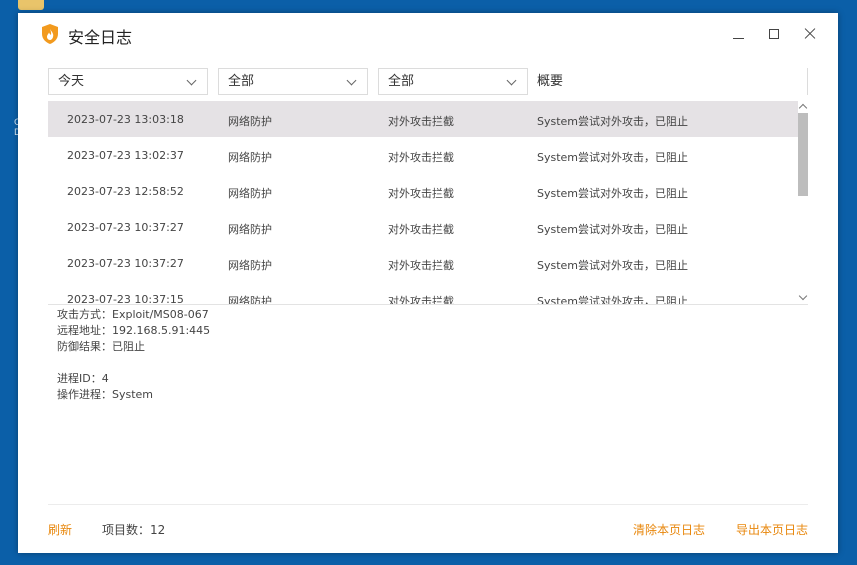 The height and width of the screenshot is (565, 857). I want to click on detail-process-name: 操作进程：System, so click(105, 394).